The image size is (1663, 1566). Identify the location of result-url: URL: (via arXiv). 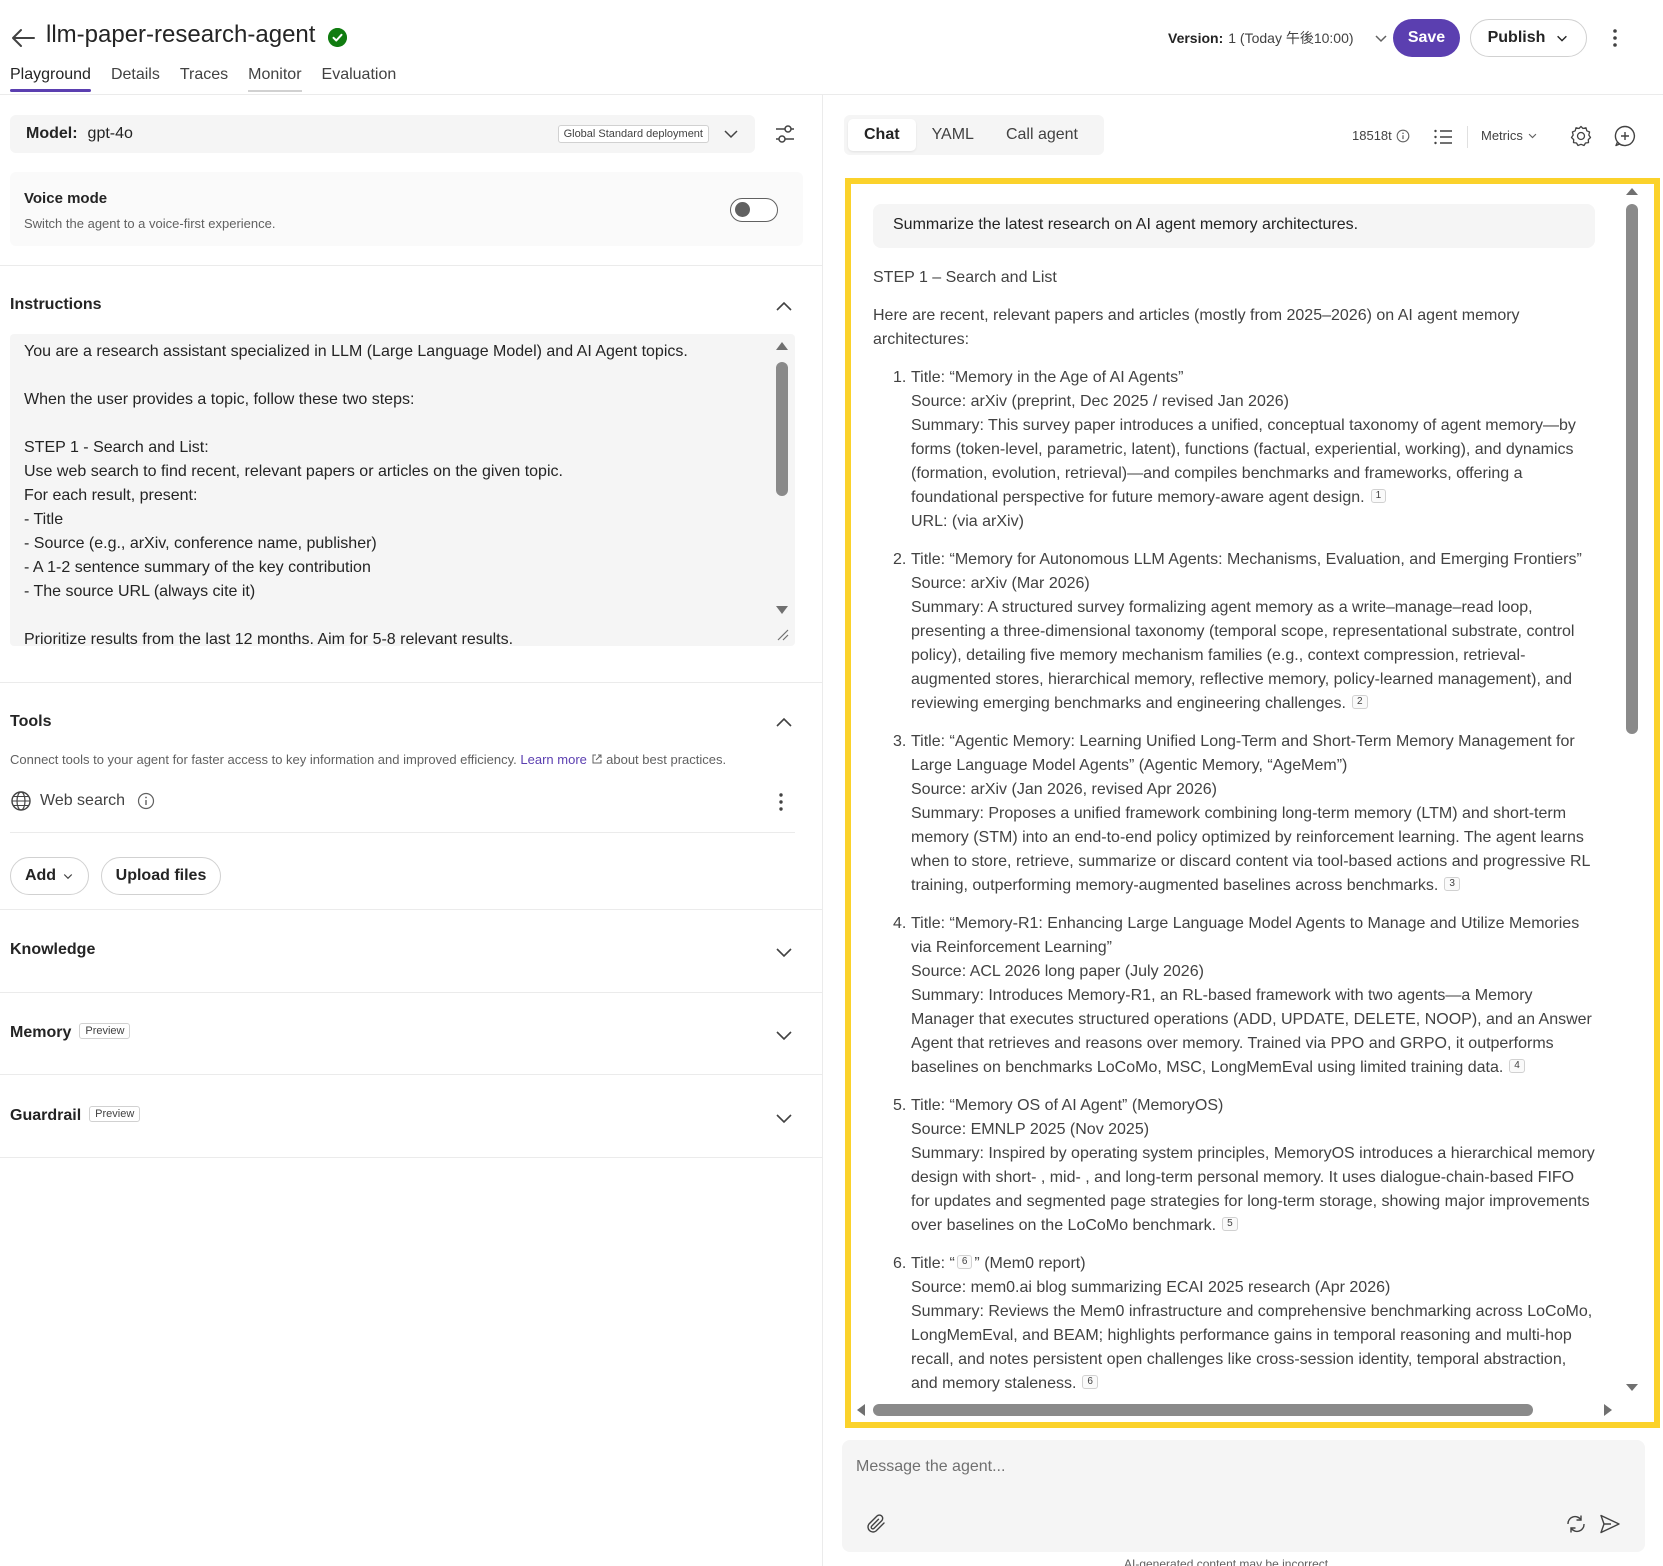
(967, 521).